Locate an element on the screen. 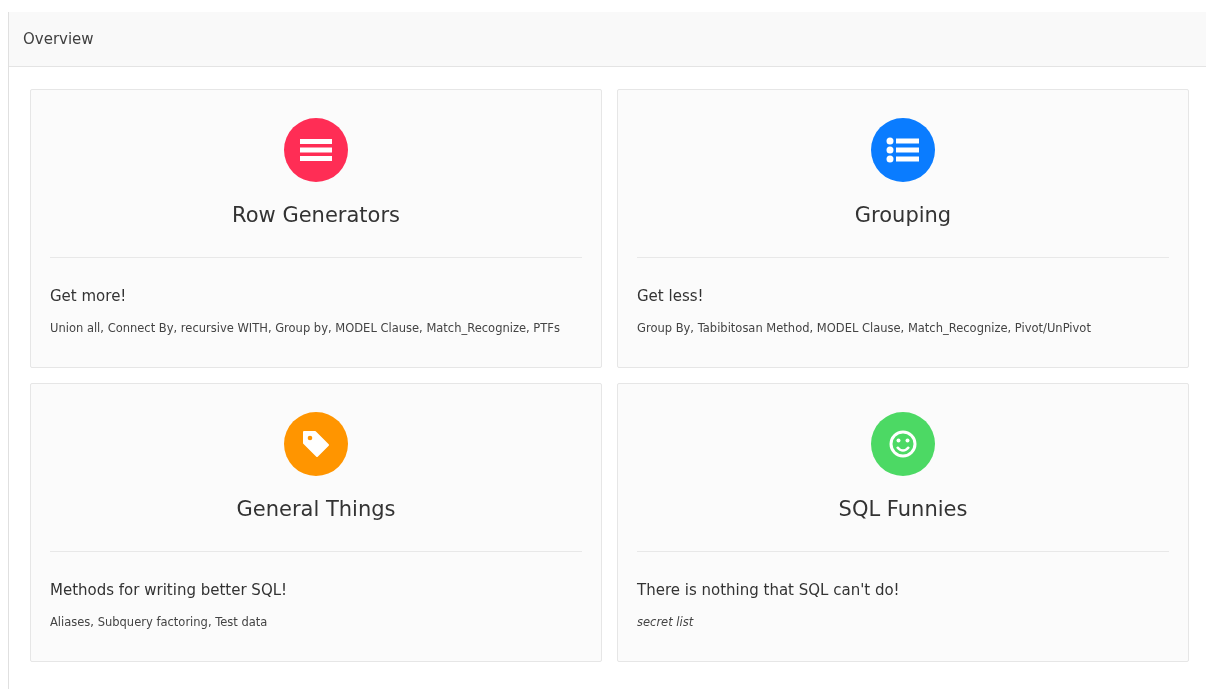 The width and height of the screenshot is (1206, 689). card-title: Grouping is located at coordinates (903, 215).